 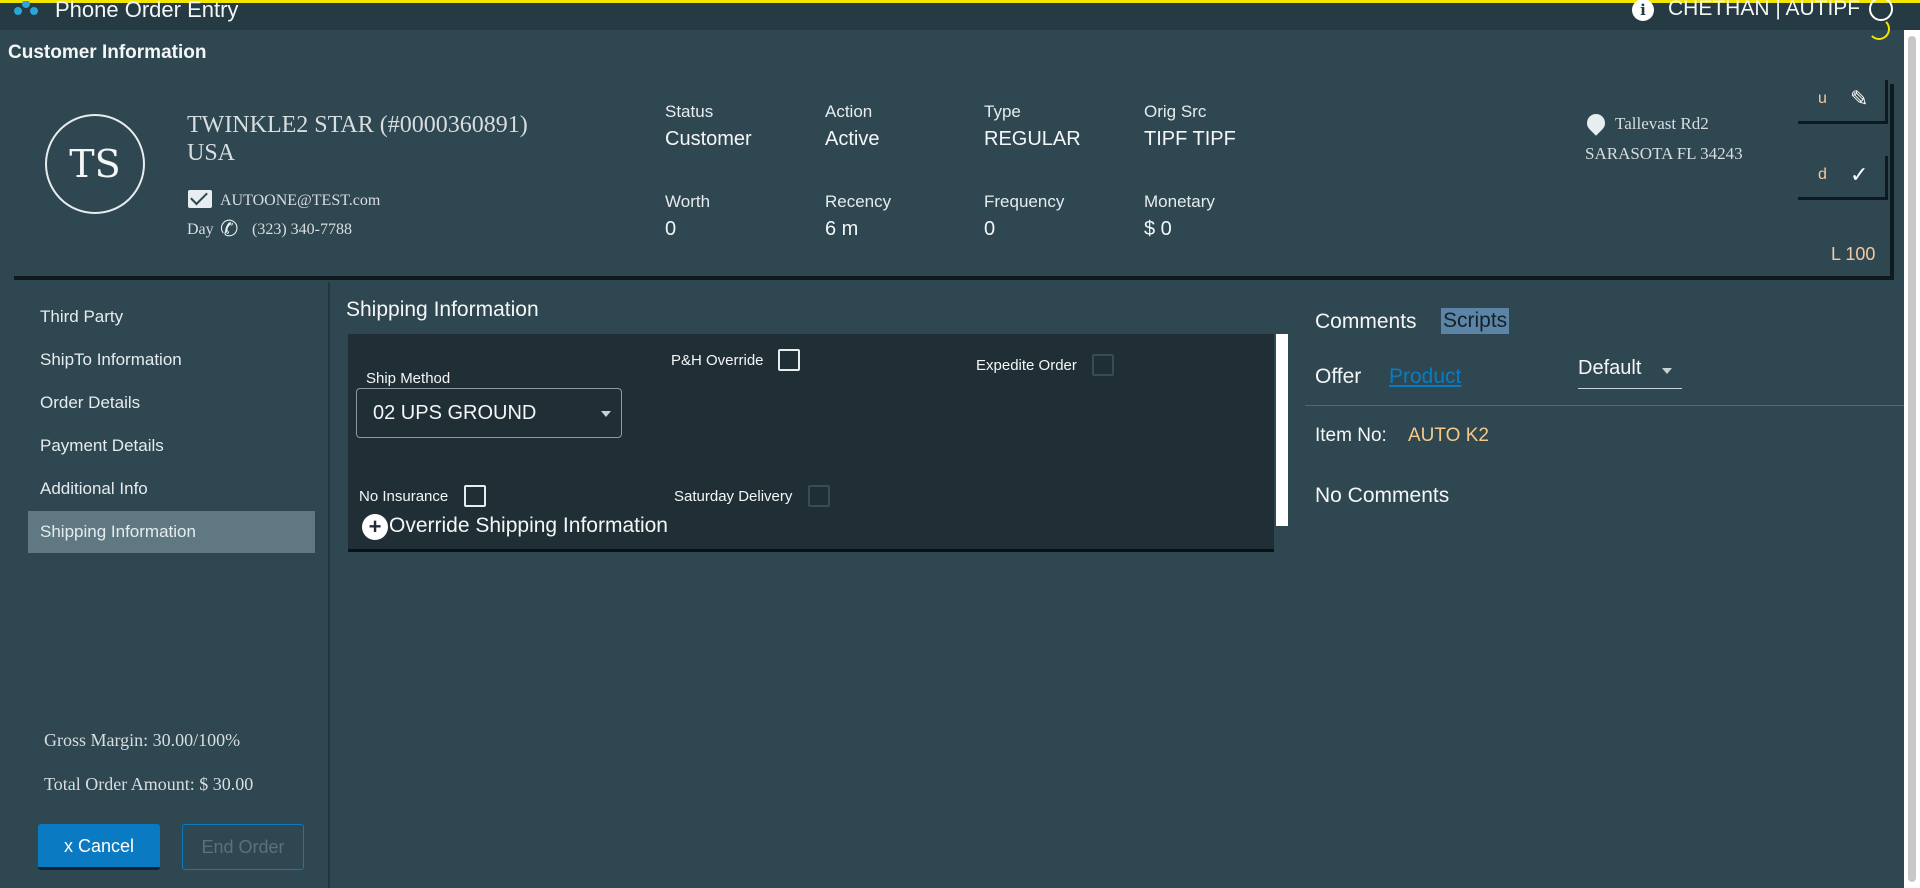 What do you see at coordinates (1338, 377) in the screenshot?
I see `offer-label: Offer` at bounding box center [1338, 377].